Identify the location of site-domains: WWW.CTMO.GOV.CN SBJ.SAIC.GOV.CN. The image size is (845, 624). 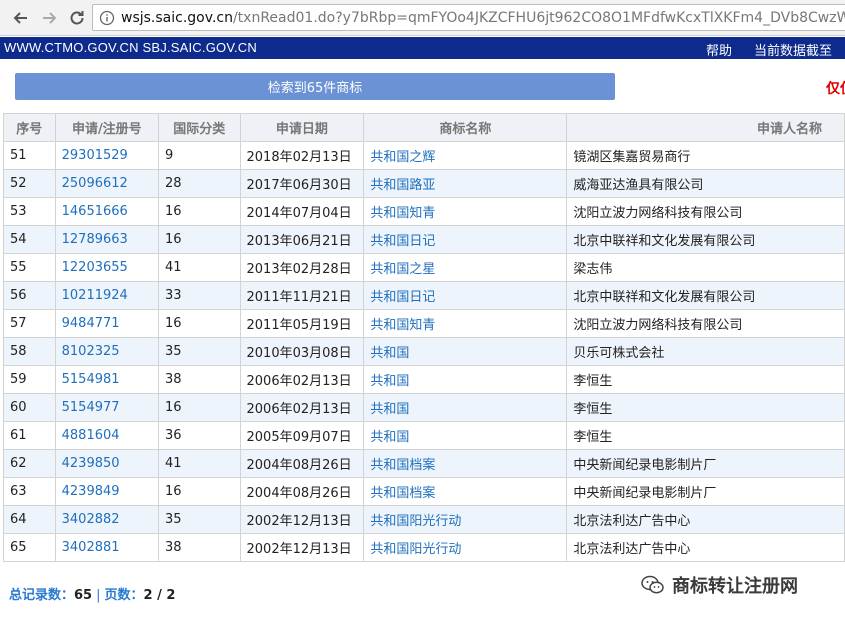
(130, 47).